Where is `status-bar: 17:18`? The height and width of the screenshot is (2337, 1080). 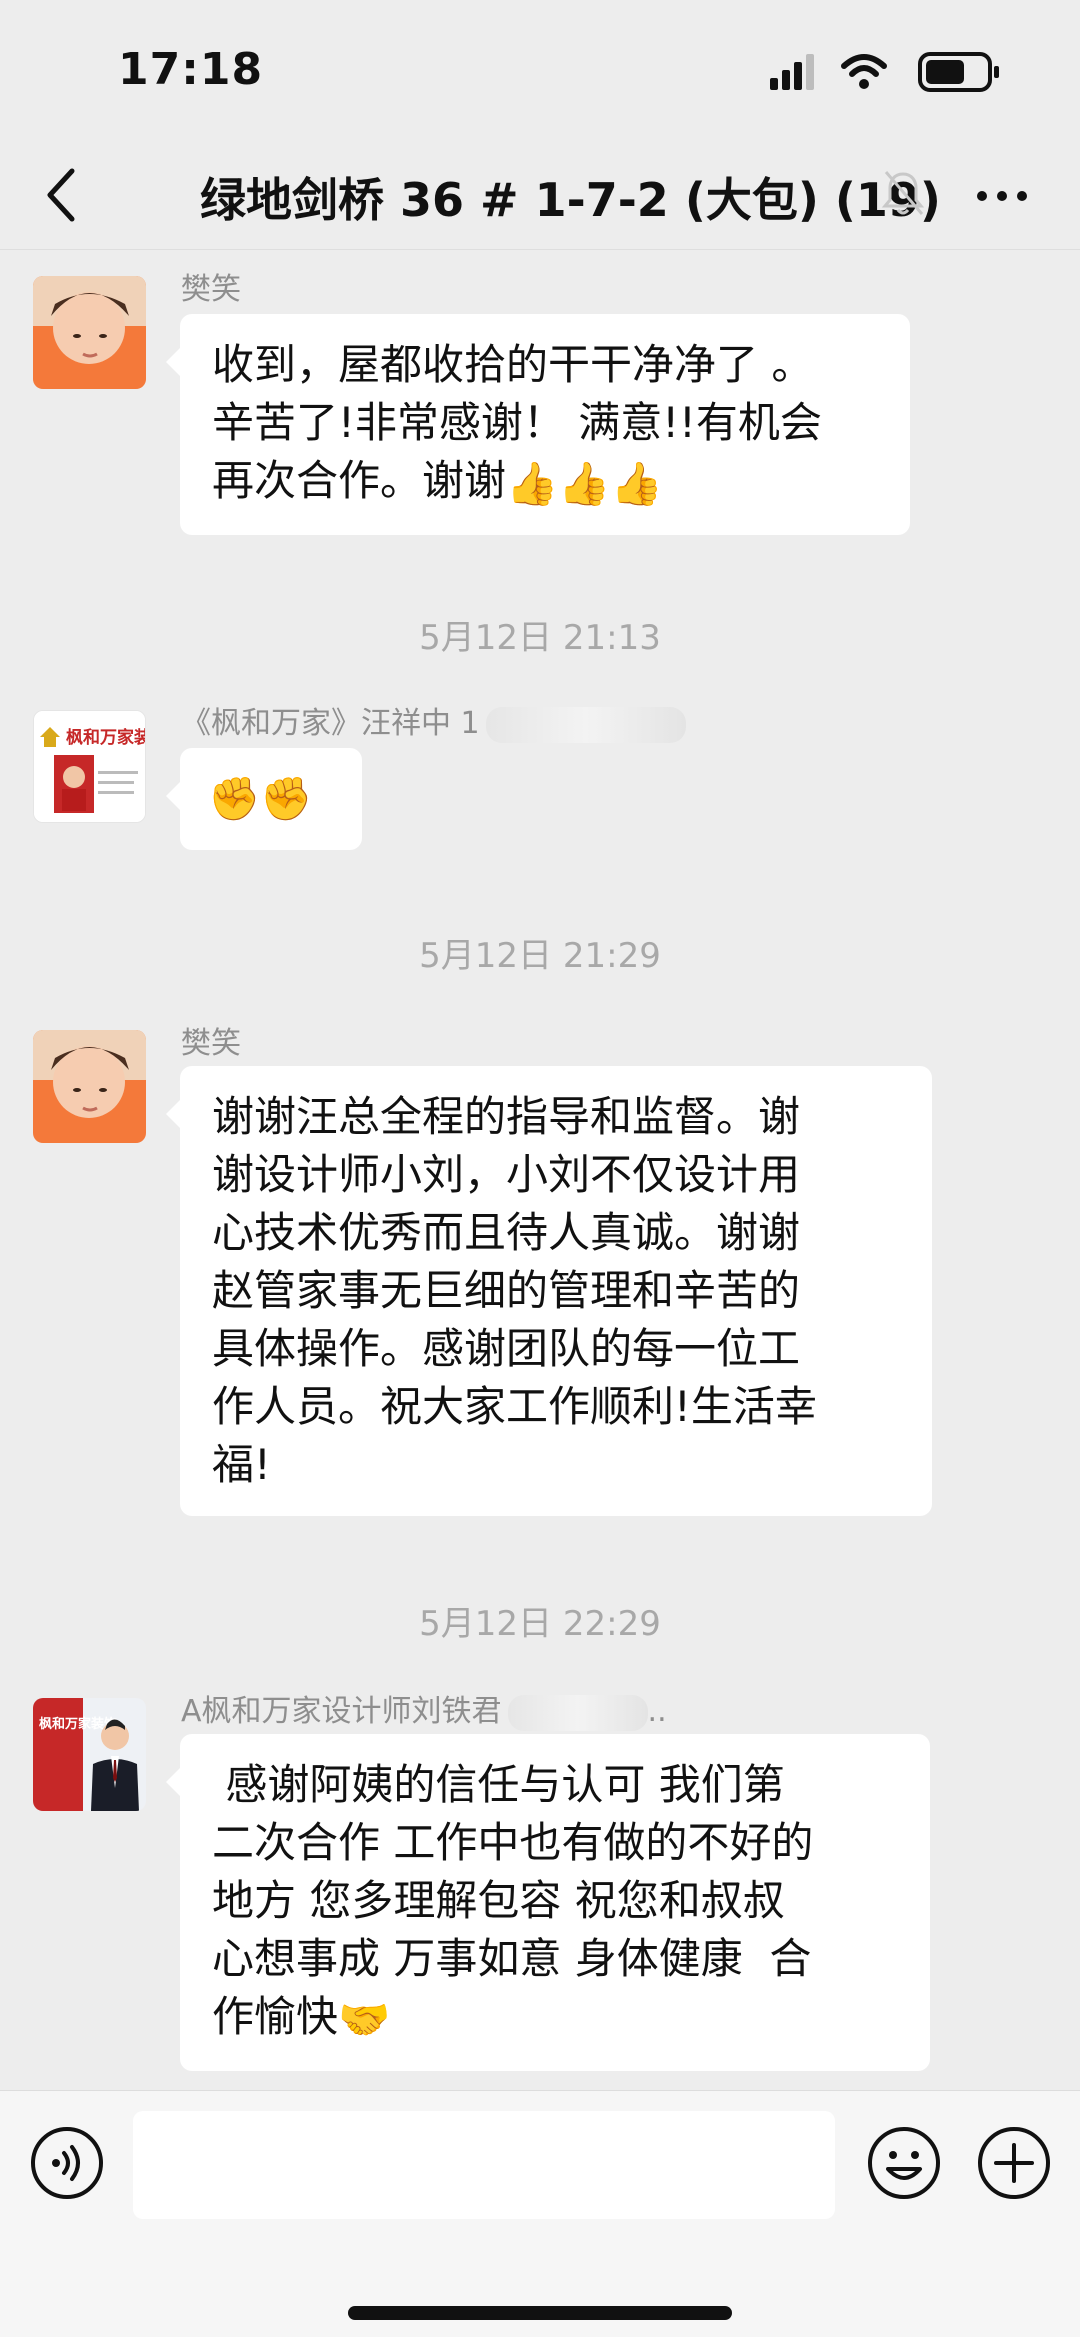 status-bar: 17:18 is located at coordinates (540, 70).